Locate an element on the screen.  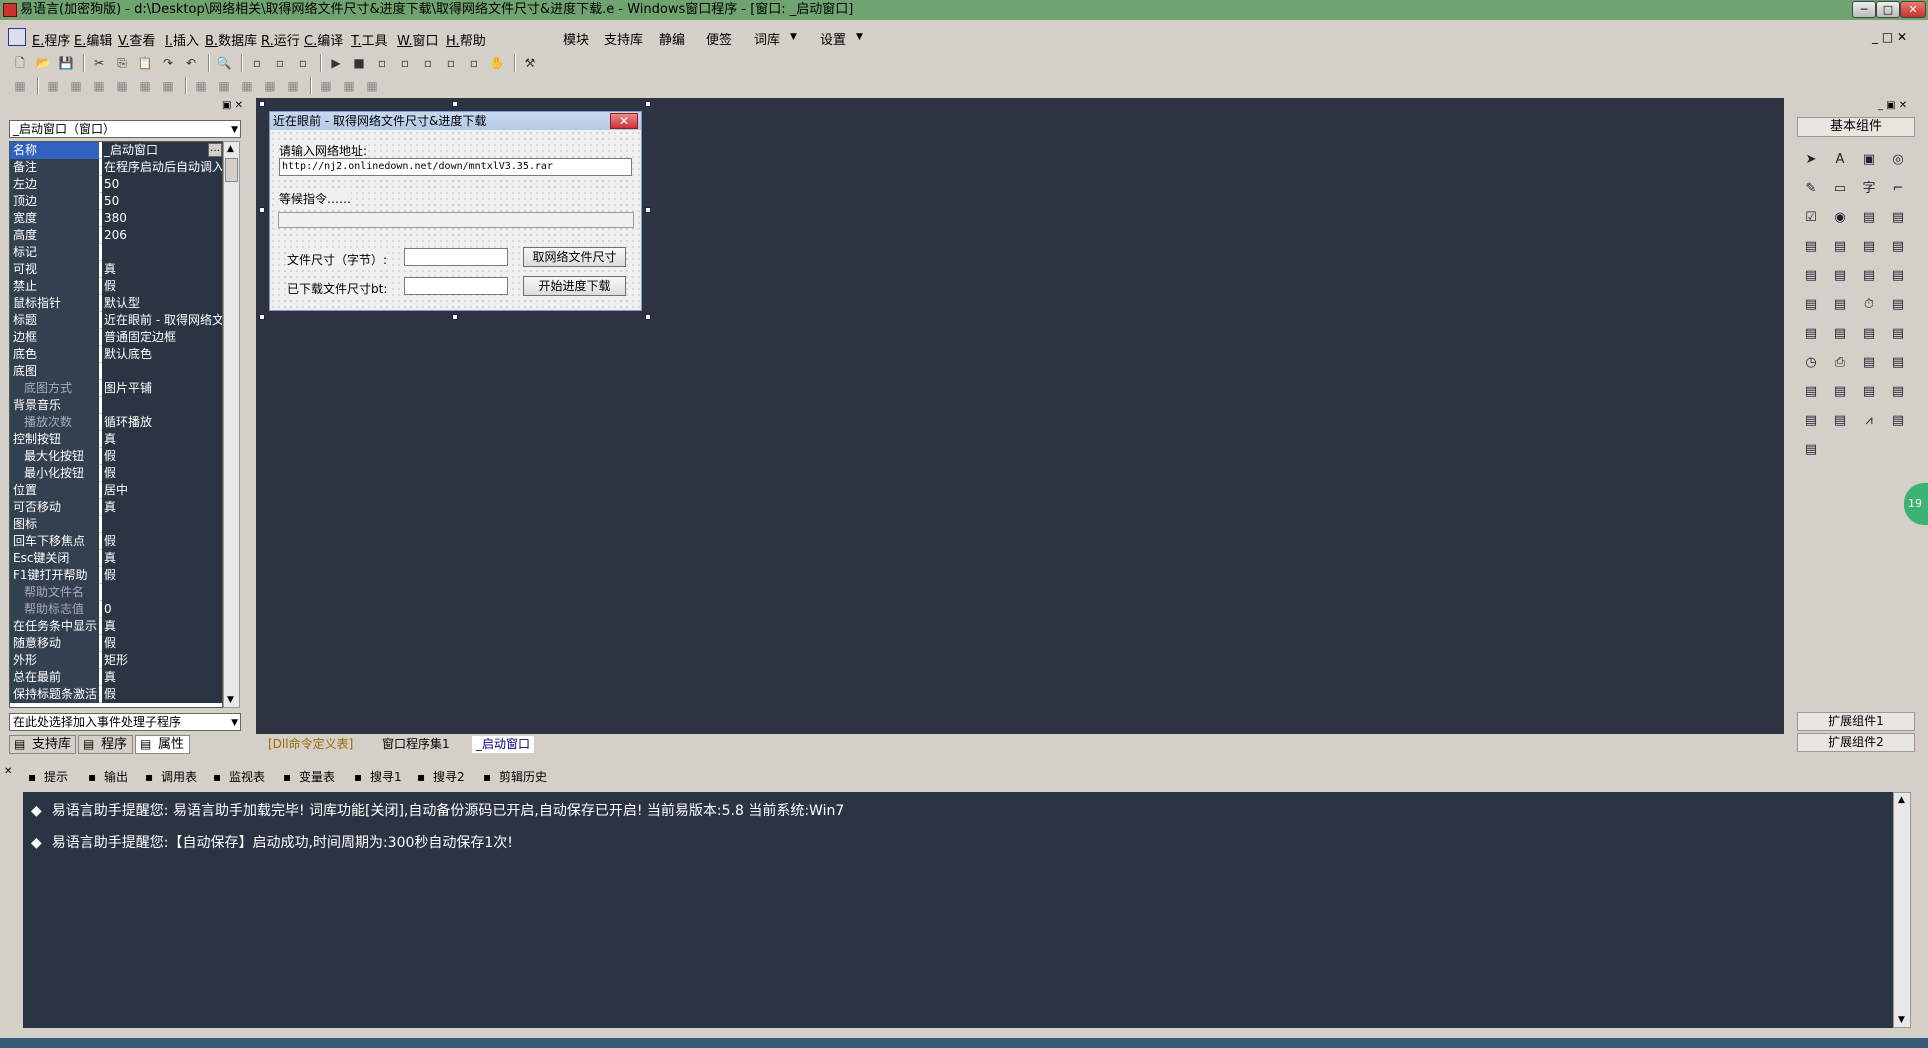
panel-controls: _ ▣ ✕ is located at coordinates (1892, 105).